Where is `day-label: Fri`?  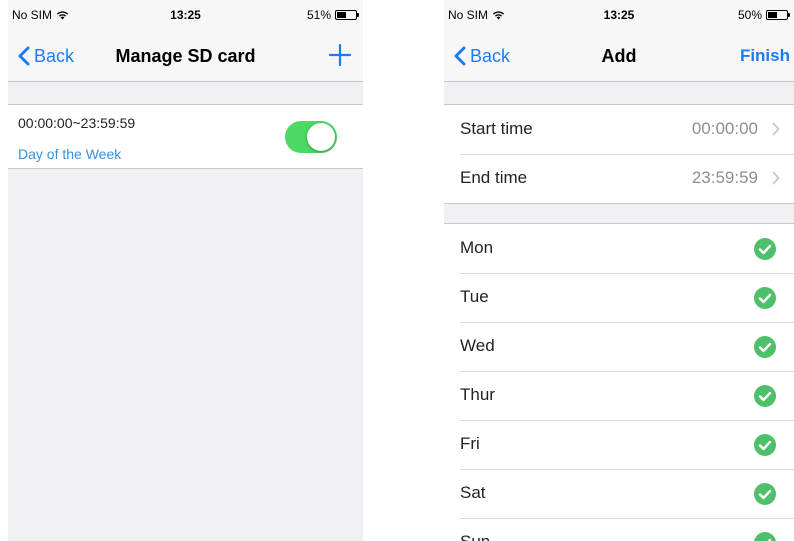 day-label: Fri is located at coordinates (470, 443).